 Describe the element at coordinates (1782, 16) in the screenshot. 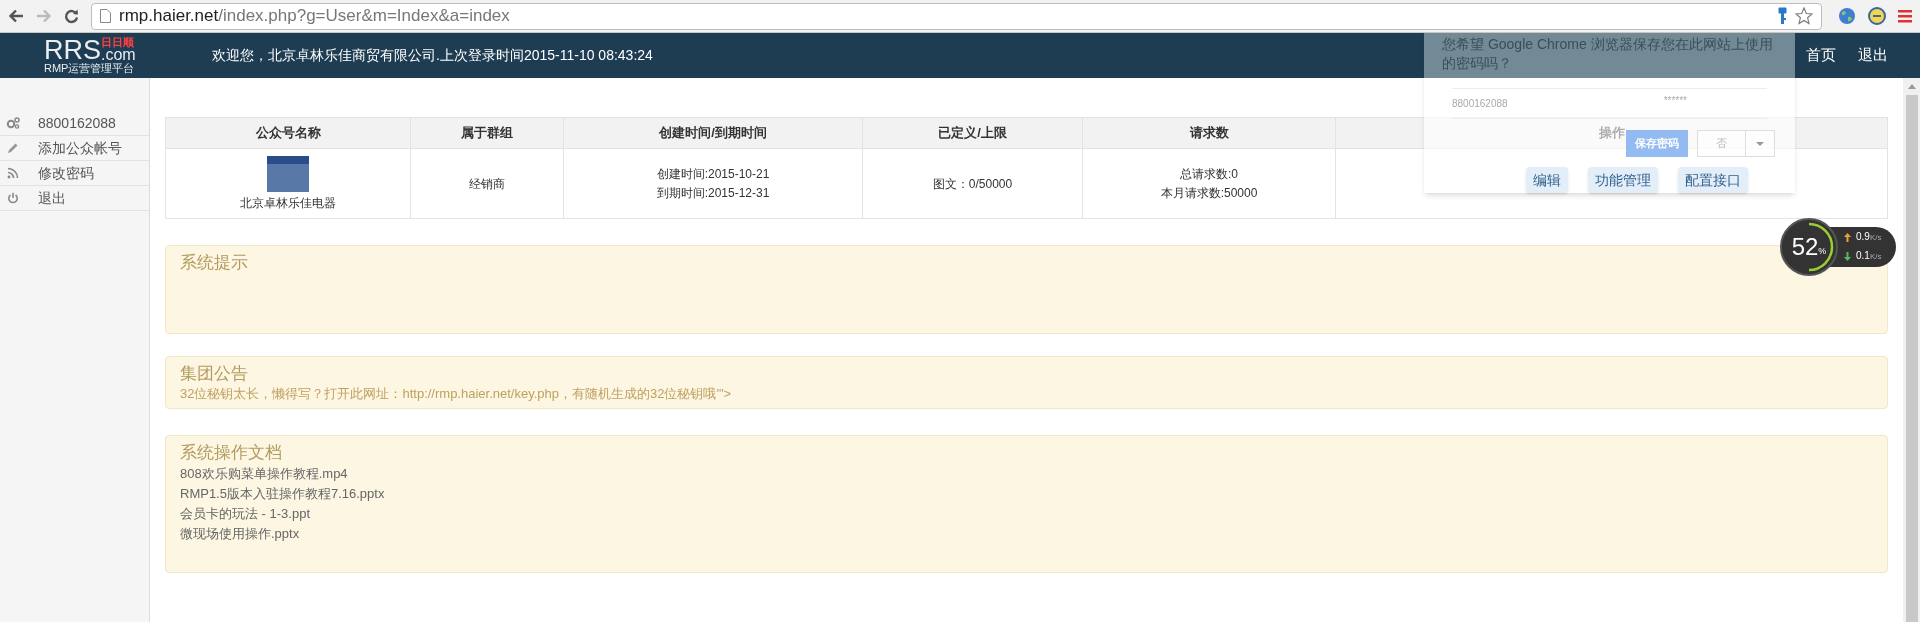

I see `key-icon` at that location.